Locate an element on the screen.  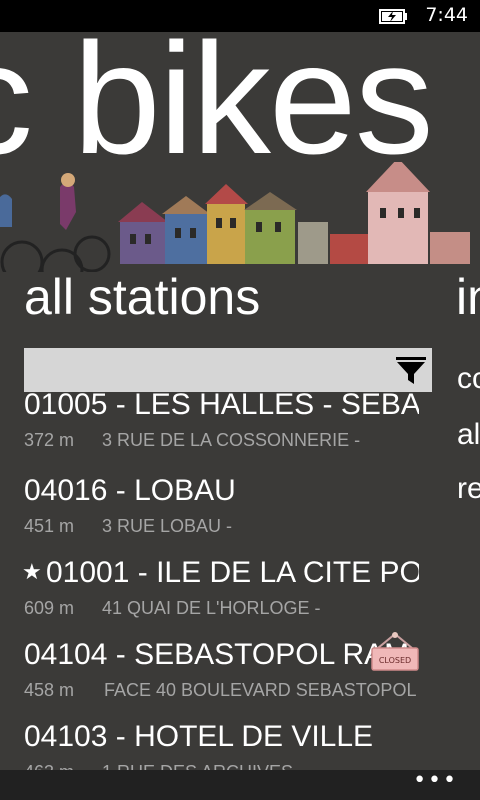
filter-icon is located at coordinates (411, 370).